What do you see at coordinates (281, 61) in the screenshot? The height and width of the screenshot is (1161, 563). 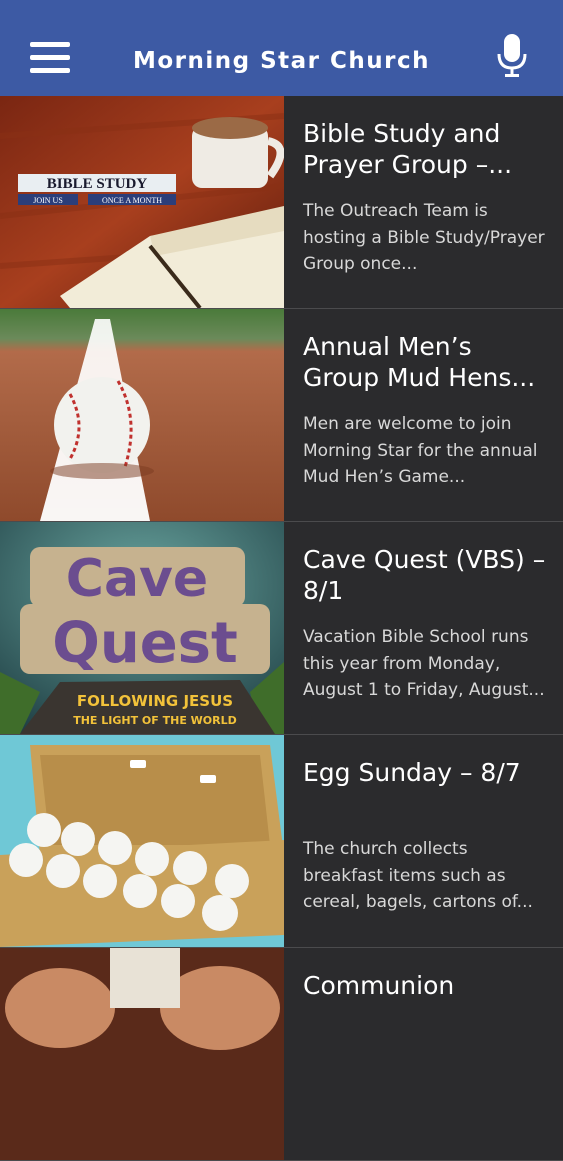 I see `app-title: Morning Star Church` at bounding box center [281, 61].